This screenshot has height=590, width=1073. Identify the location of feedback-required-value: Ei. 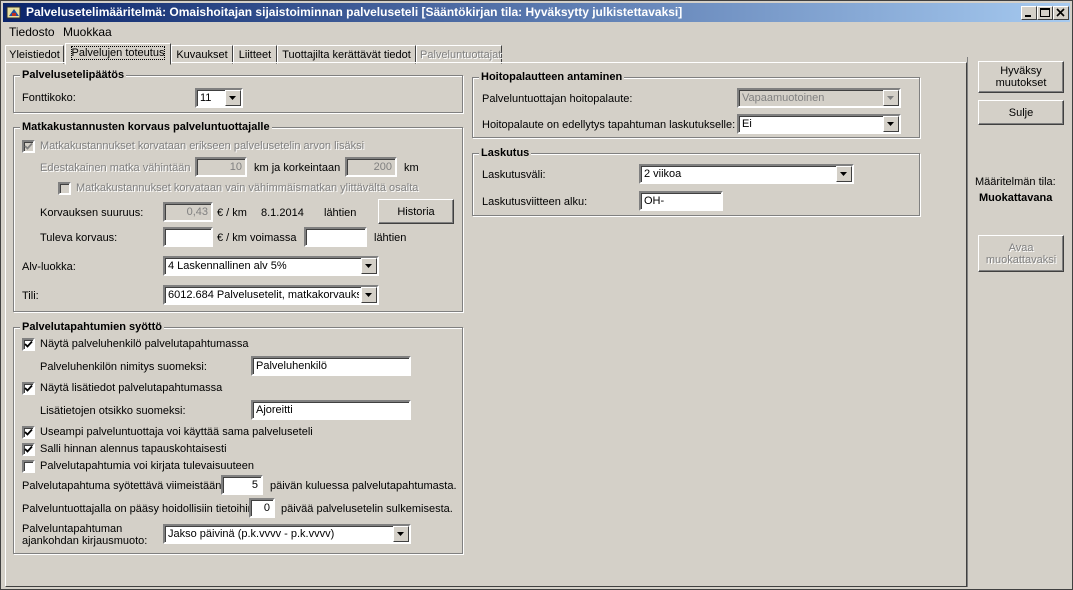
(747, 124).